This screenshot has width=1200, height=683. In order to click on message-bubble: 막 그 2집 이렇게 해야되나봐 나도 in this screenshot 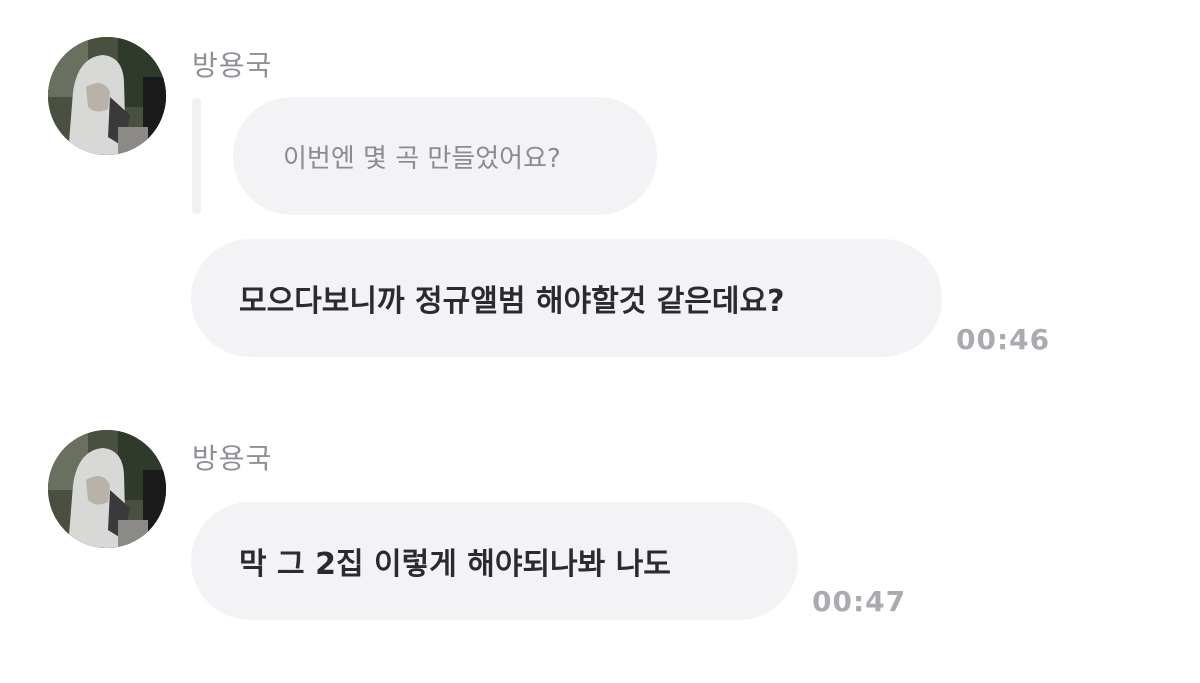, I will do `click(494, 561)`.